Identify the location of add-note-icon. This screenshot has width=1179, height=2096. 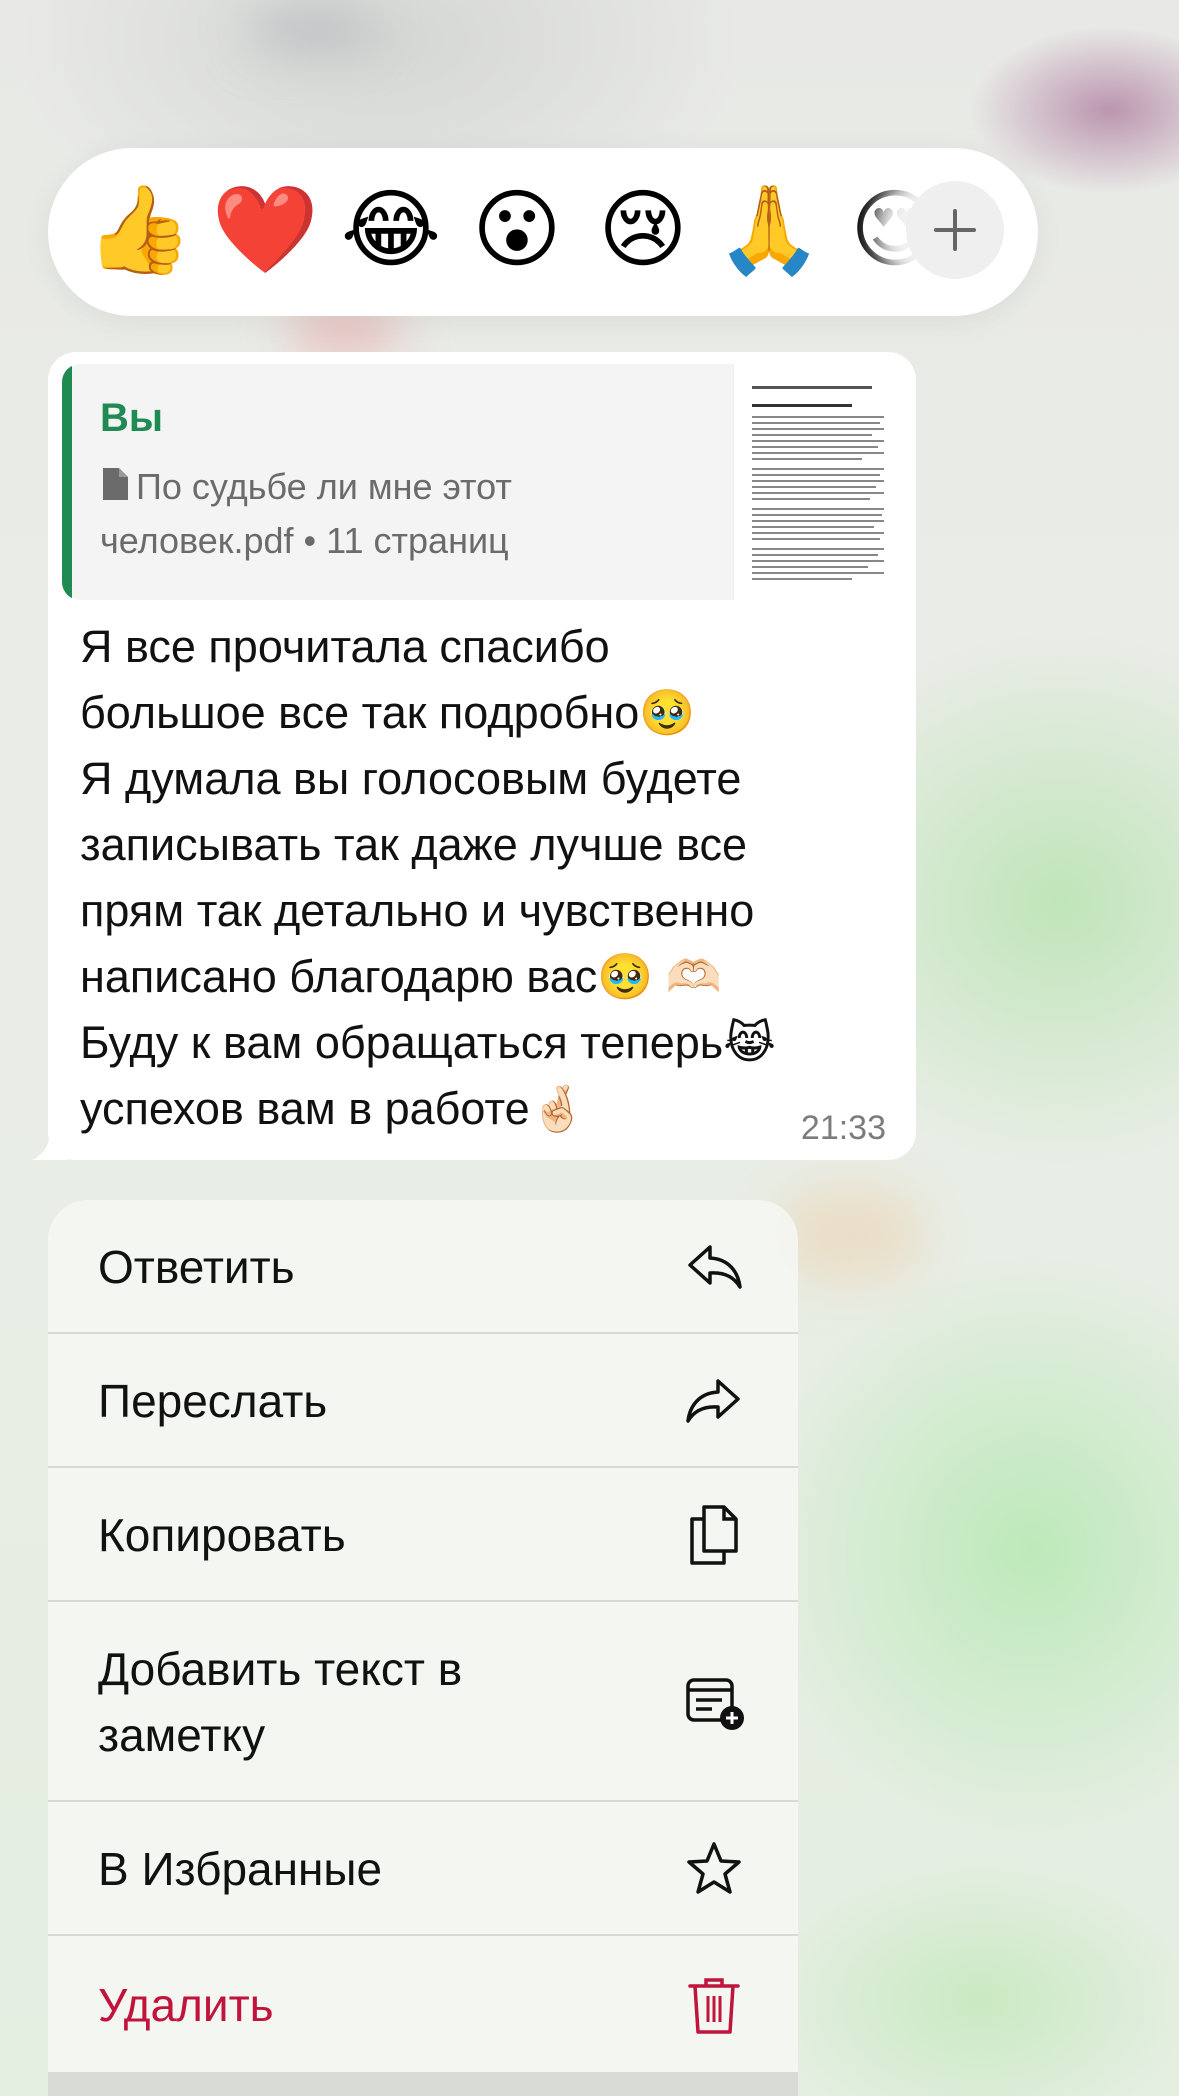
(714, 1702).